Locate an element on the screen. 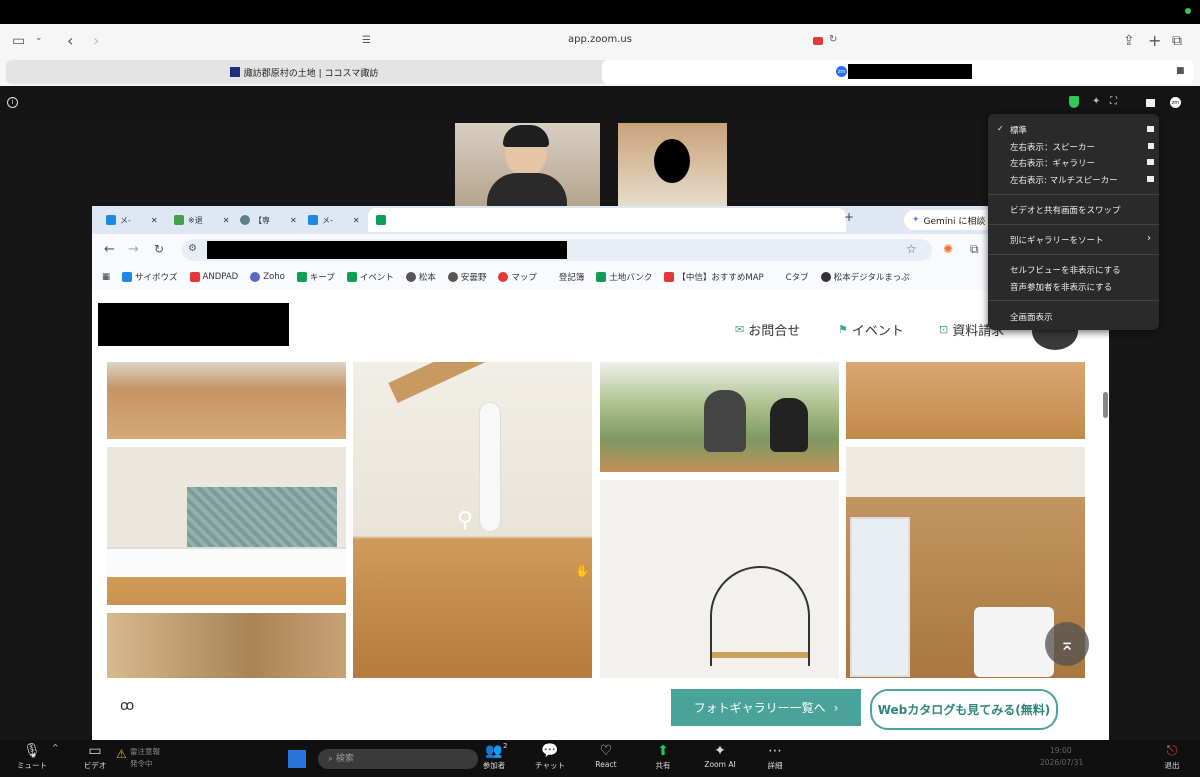 The width and height of the screenshot is (1200, 777). redacted-tab-title is located at coordinates (910, 71).